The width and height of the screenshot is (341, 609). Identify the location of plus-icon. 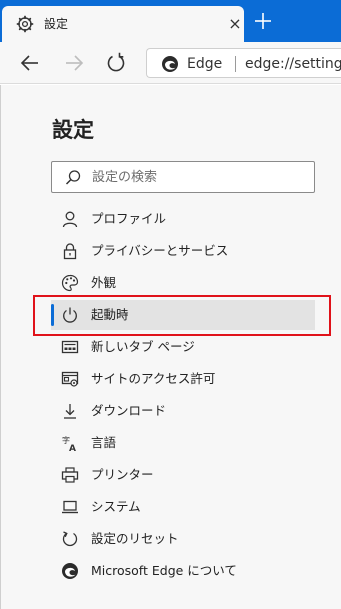
(263, 21).